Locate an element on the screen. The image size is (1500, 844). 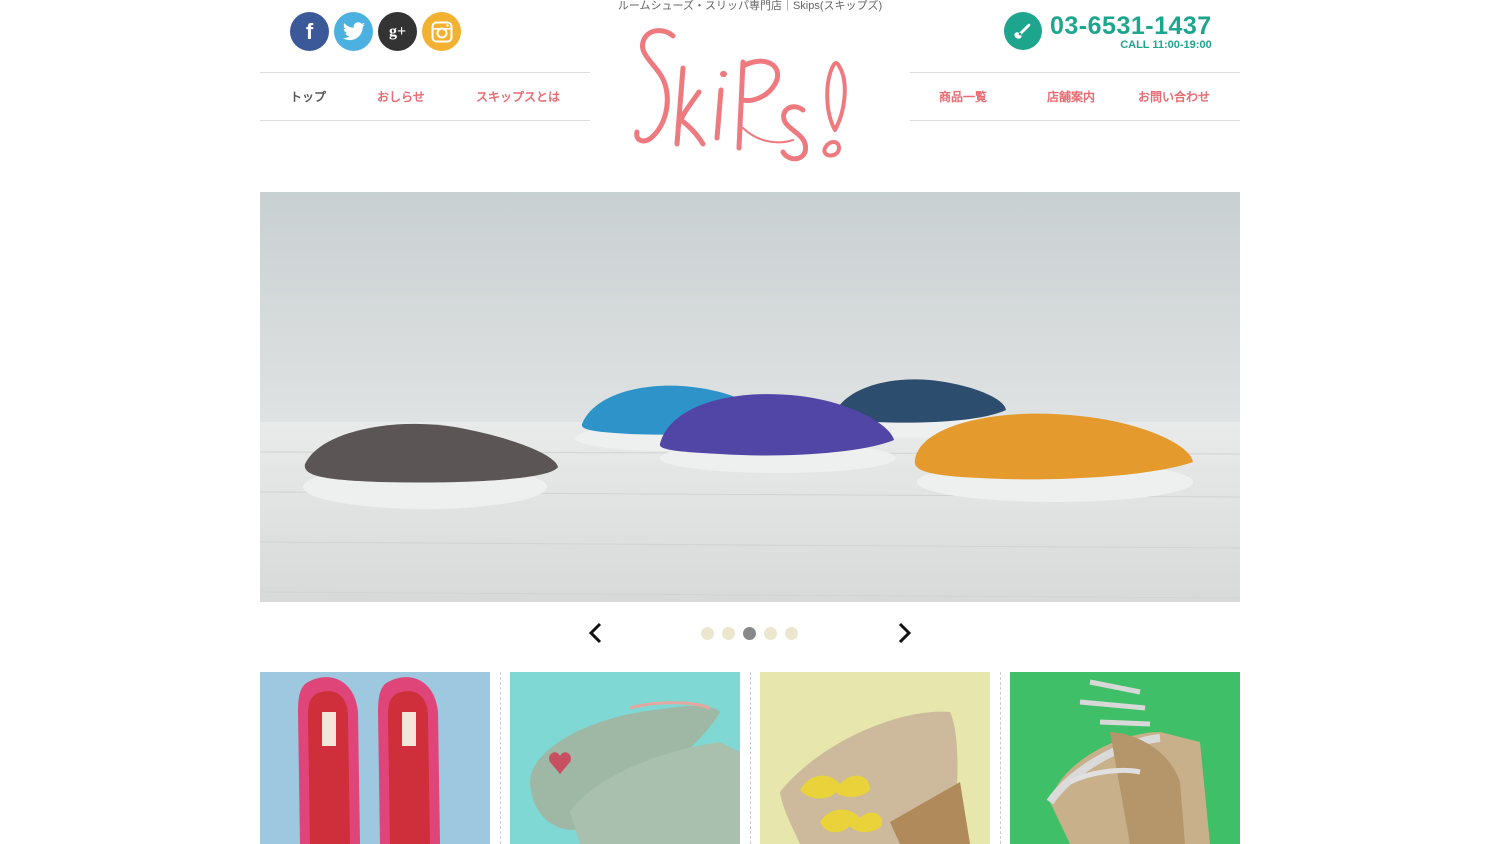
twitter-icon is located at coordinates (353, 31).